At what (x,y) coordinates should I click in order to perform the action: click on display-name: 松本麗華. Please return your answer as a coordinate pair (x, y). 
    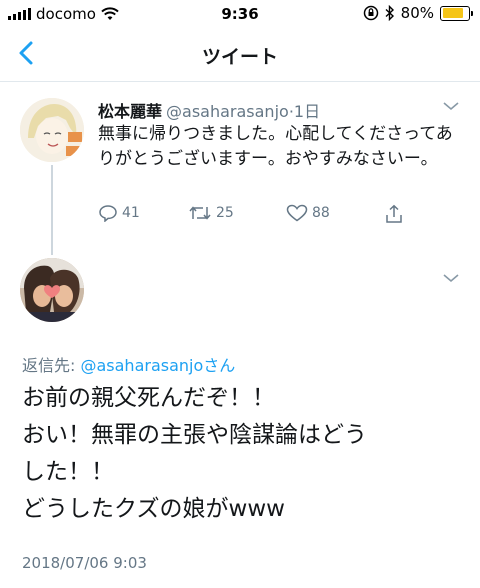
    Looking at the image, I should click on (130, 111).